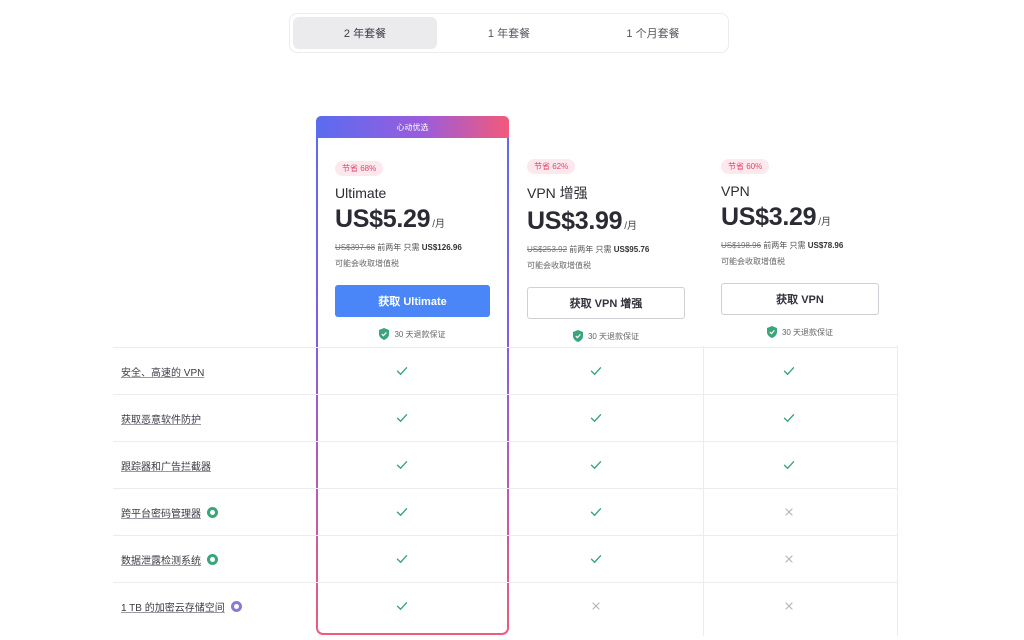 The height and width of the screenshot is (640, 1024). I want to click on feature-label: 跟踪器和广告拦截器, so click(166, 465).